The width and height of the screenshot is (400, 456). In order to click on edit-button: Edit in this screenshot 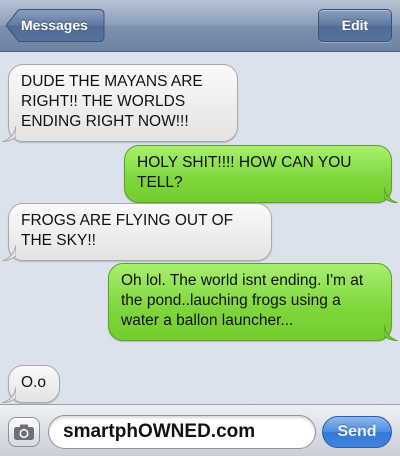, I will do `click(355, 25)`.